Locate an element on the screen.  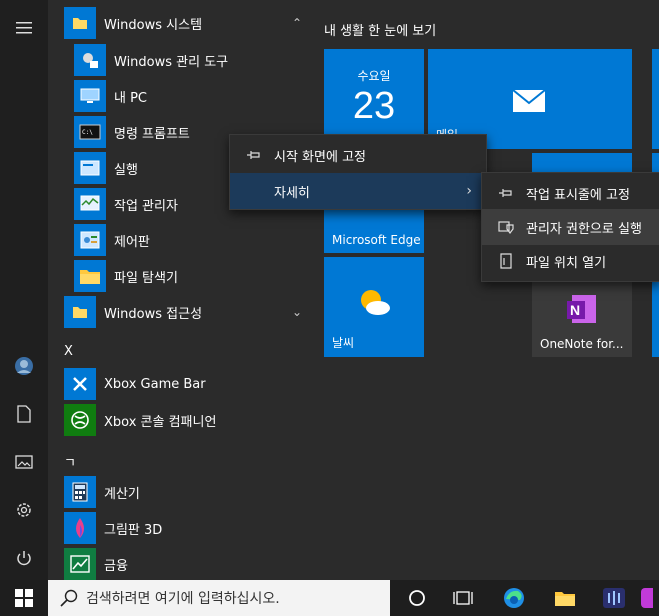
group-label: Windows 접근성 is located at coordinates (153, 314).